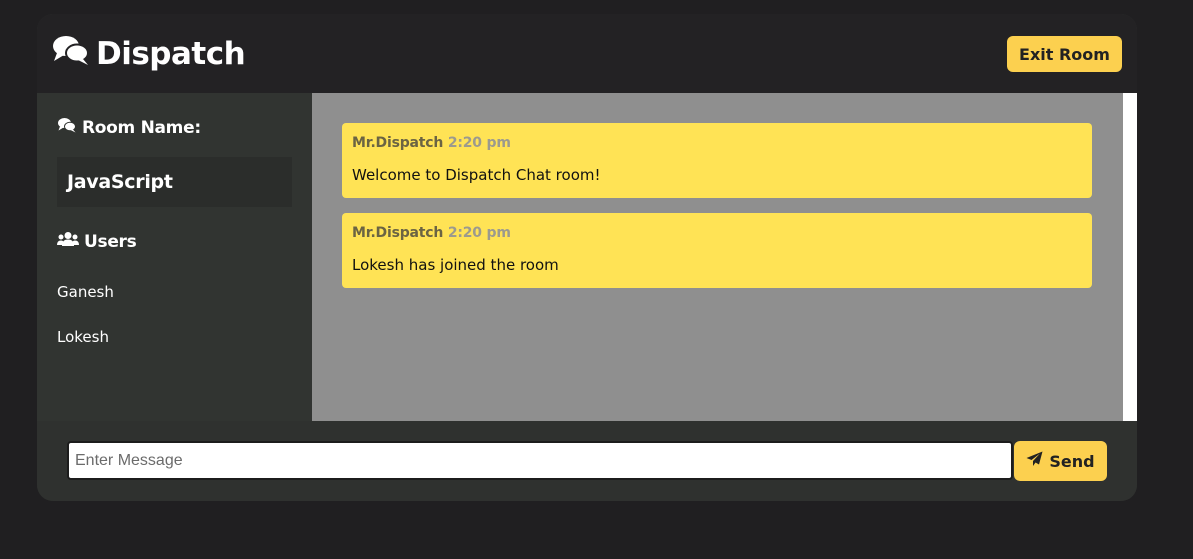 The image size is (1193, 559). I want to click on users-heading: Users, so click(97, 241).